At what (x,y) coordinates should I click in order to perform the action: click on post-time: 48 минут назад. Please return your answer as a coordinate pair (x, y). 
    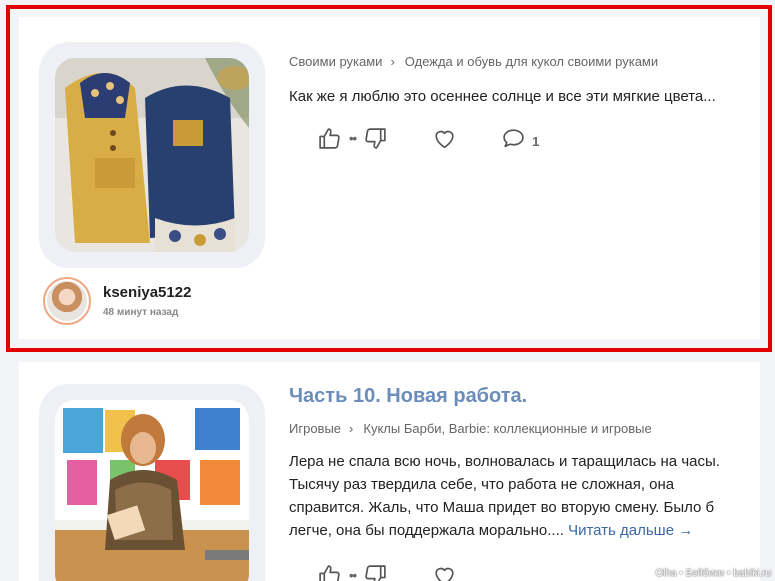
    Looking at the image, I should click on (141, 312).